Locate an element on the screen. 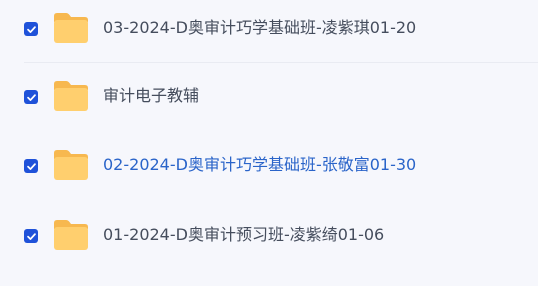 The image size is (538, 286). file-name: 03-2024-D奥审计巧学基础班-凌紫琪01-20 is located at coordinates (259, 28).